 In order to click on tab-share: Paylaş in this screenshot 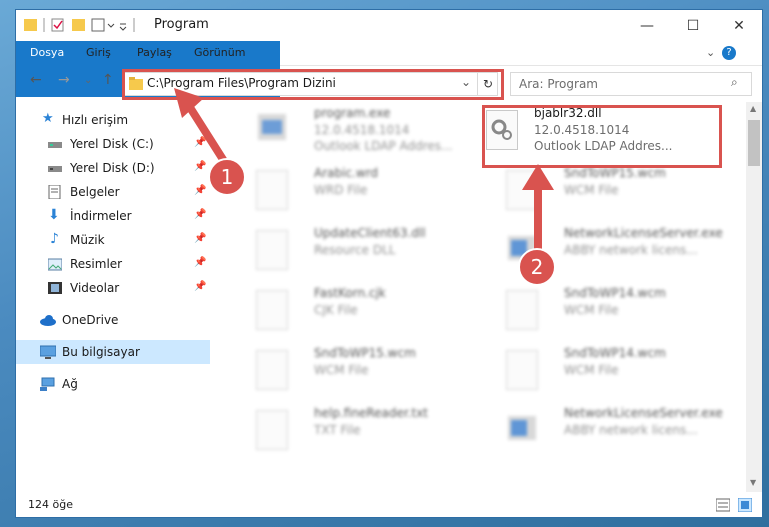, I will do `click(154, 53)`.